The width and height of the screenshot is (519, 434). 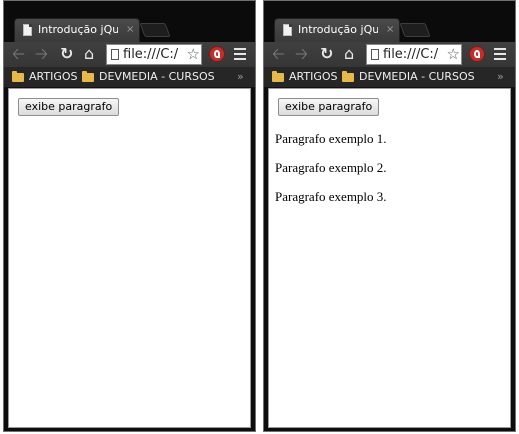 What do you see at coordinates (331, 167) in the screenshot?
I see `paragraph: Paragrafo exemplo 2.` at bounding box center [331, 167].